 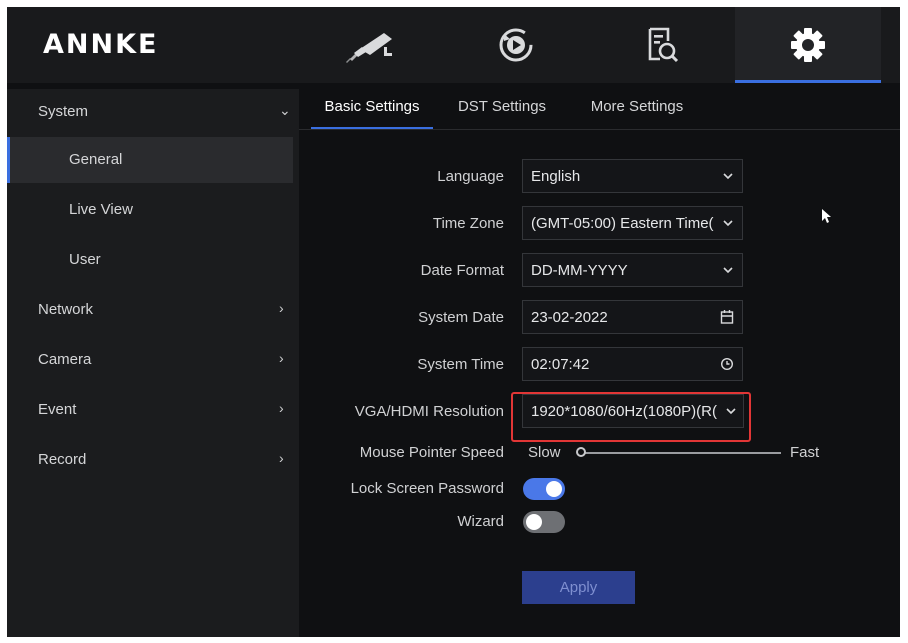 What do you see at coordinates (502, 109) in the screenshot?
I see `tab-dst-settings: DST Settings` at bounding box center [502, 109].